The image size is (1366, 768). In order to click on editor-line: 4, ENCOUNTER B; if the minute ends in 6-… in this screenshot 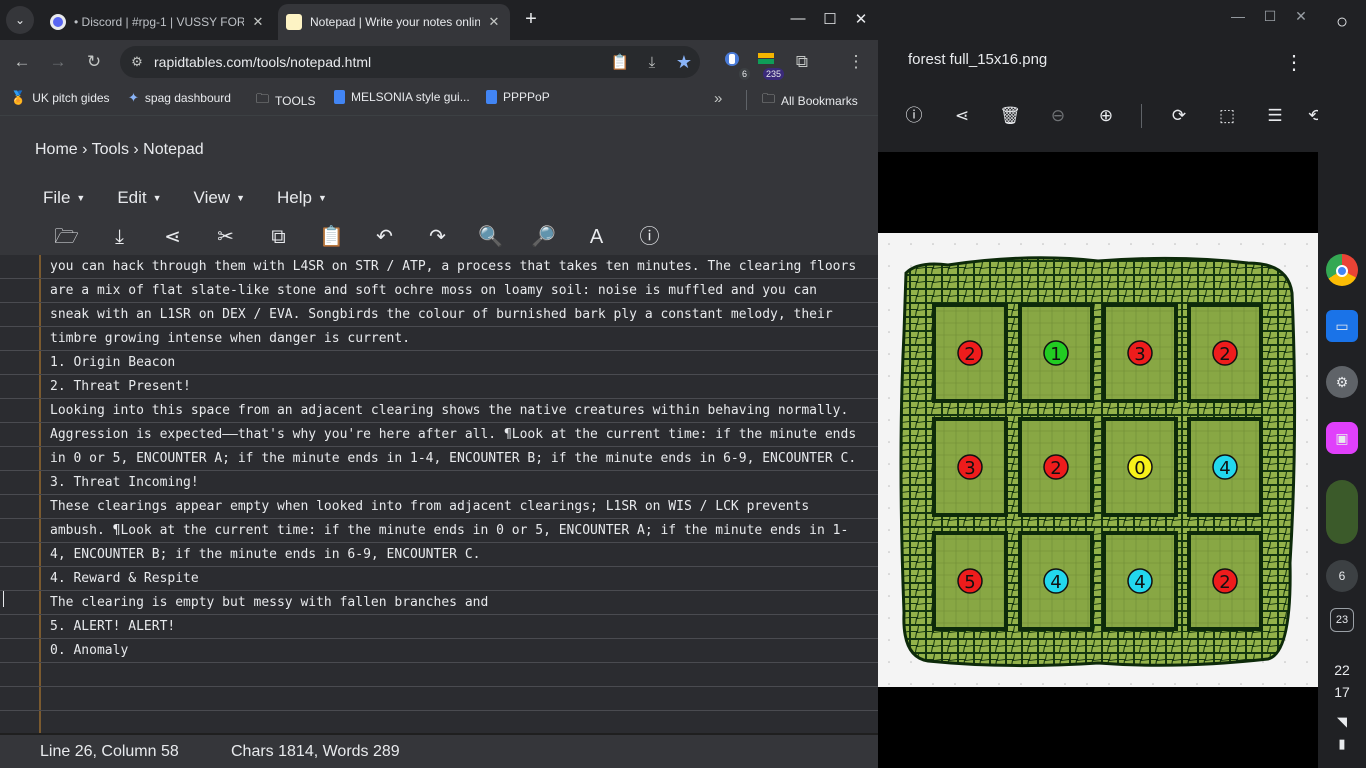, I will do `click(439, 555)`.